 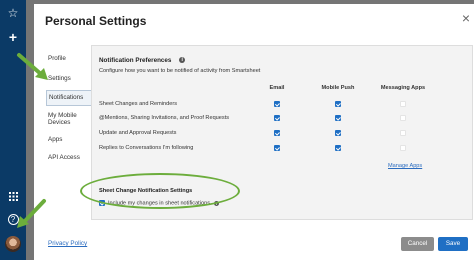 I want to click on preferences-title: Notification Preferences i, so click(x=142, y=60).